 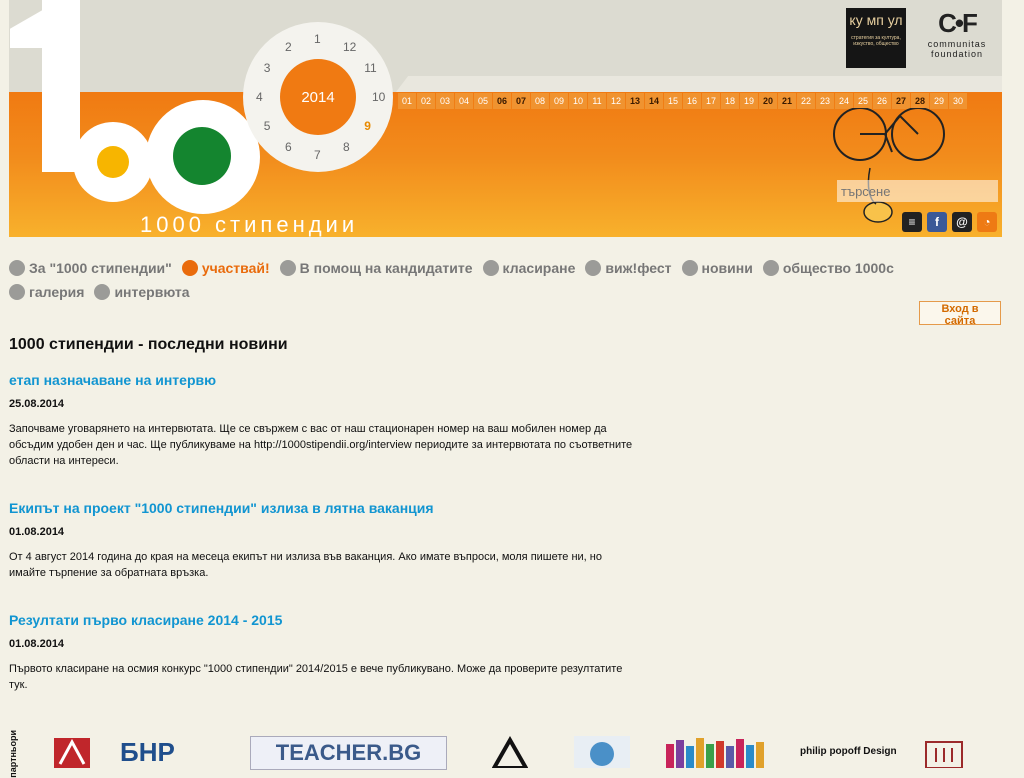 I want to click on month-number: 10, so click(x=378, y=97).